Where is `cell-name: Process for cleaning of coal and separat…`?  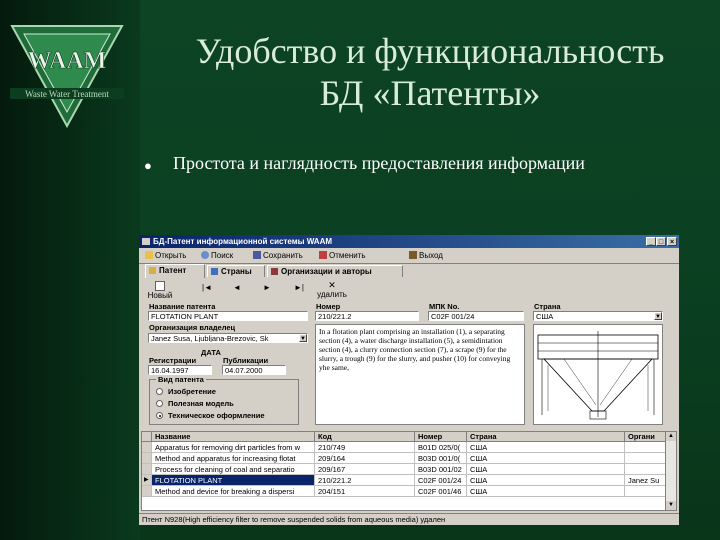 cell-name: Process for cleaning of coal and separat… is located at coordinates (233, 469).